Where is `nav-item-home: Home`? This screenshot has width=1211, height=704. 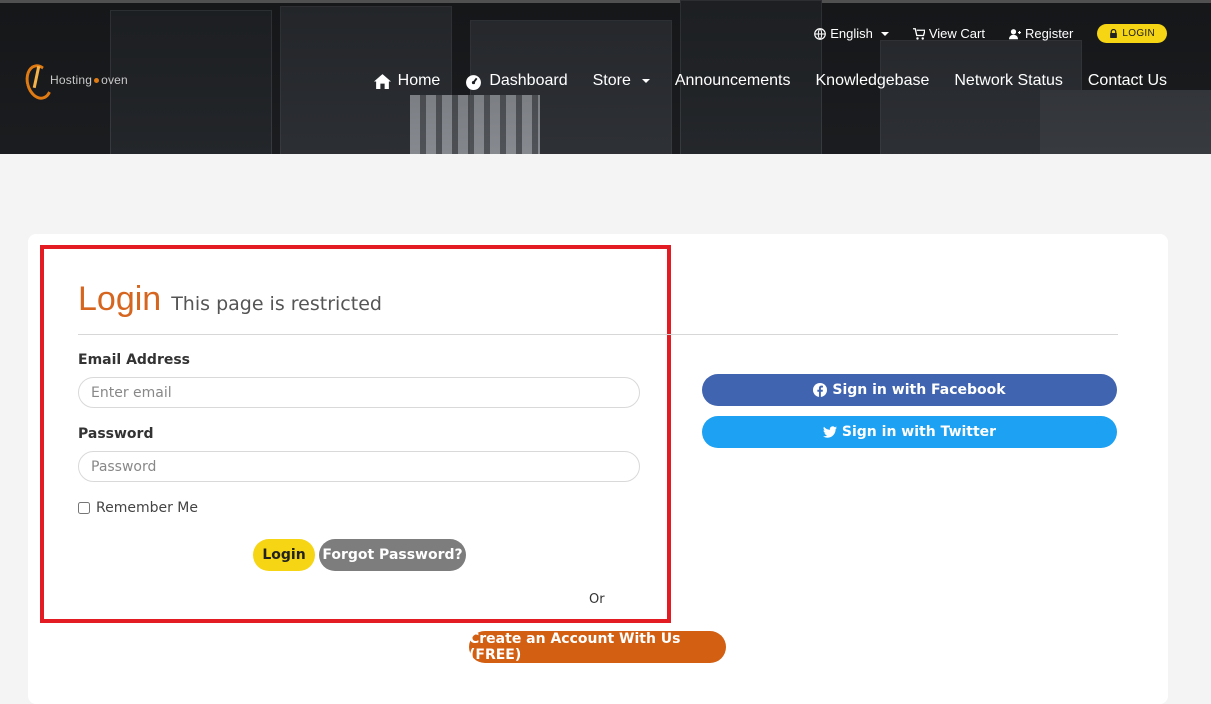 nav-item-home: Home is located at coordinates (407, 81).